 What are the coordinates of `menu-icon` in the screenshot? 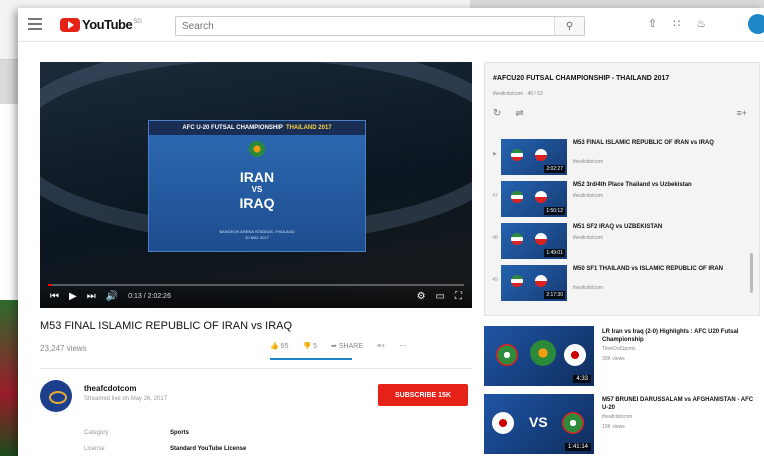 It's located at (35, 24).